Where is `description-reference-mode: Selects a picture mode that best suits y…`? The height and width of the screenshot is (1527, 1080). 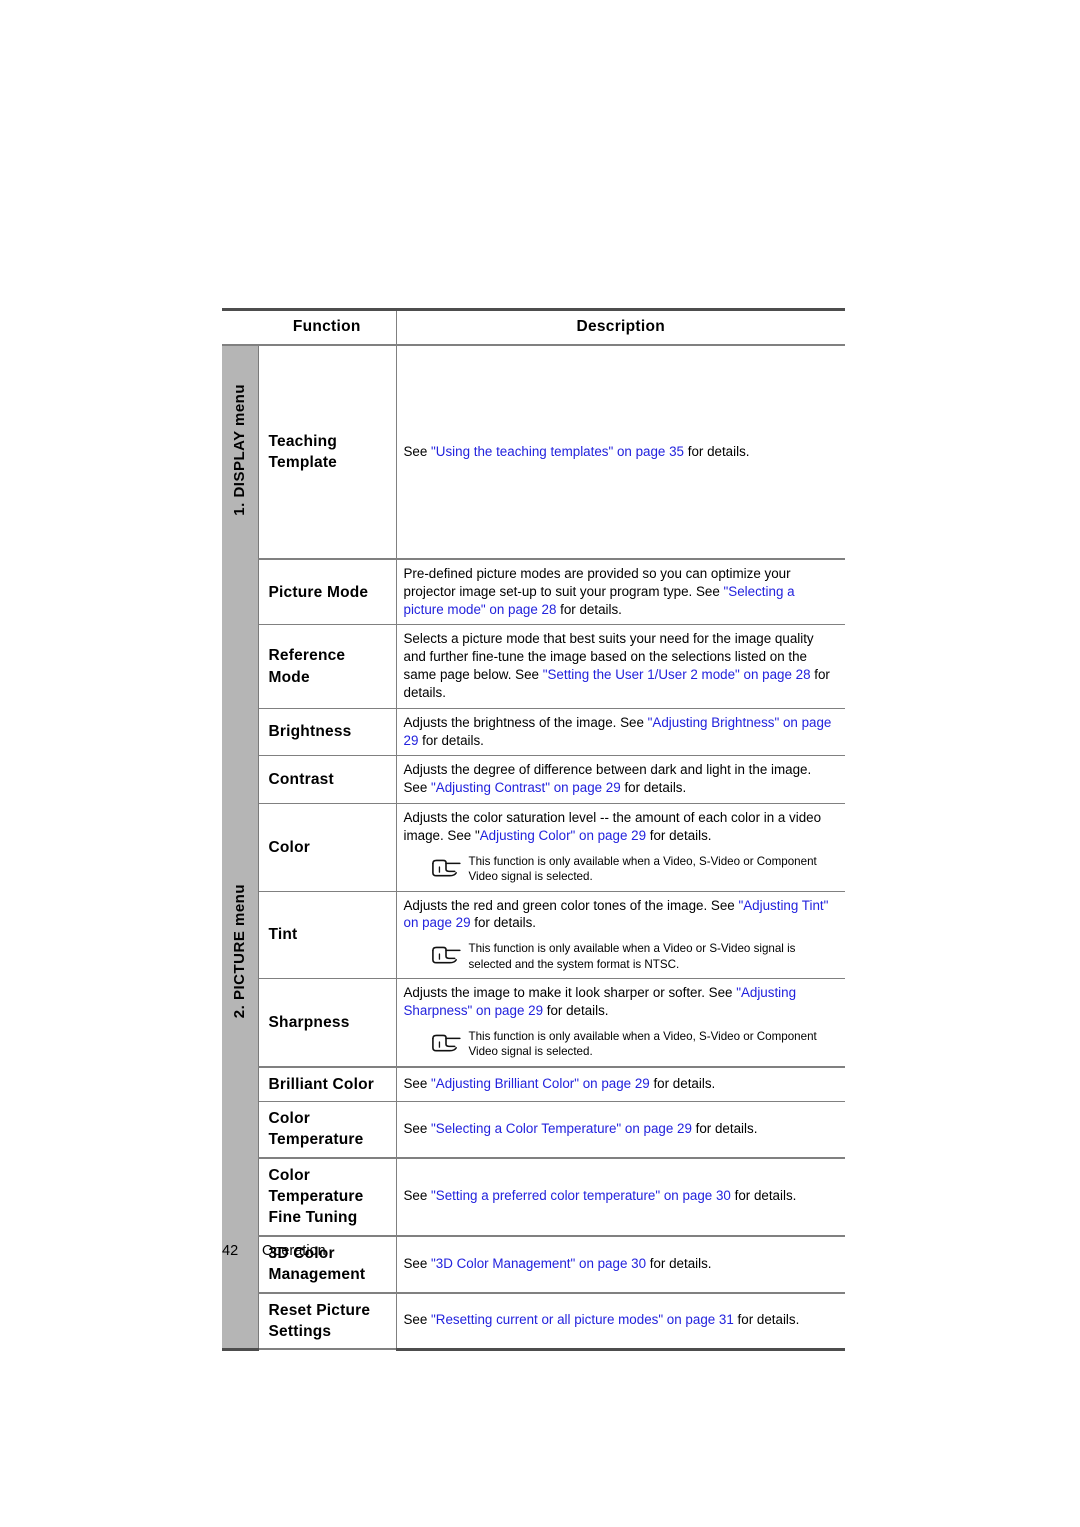 description-reference-mode: Selects a picture mode that best suits y… is located at coordinates (620, 666).